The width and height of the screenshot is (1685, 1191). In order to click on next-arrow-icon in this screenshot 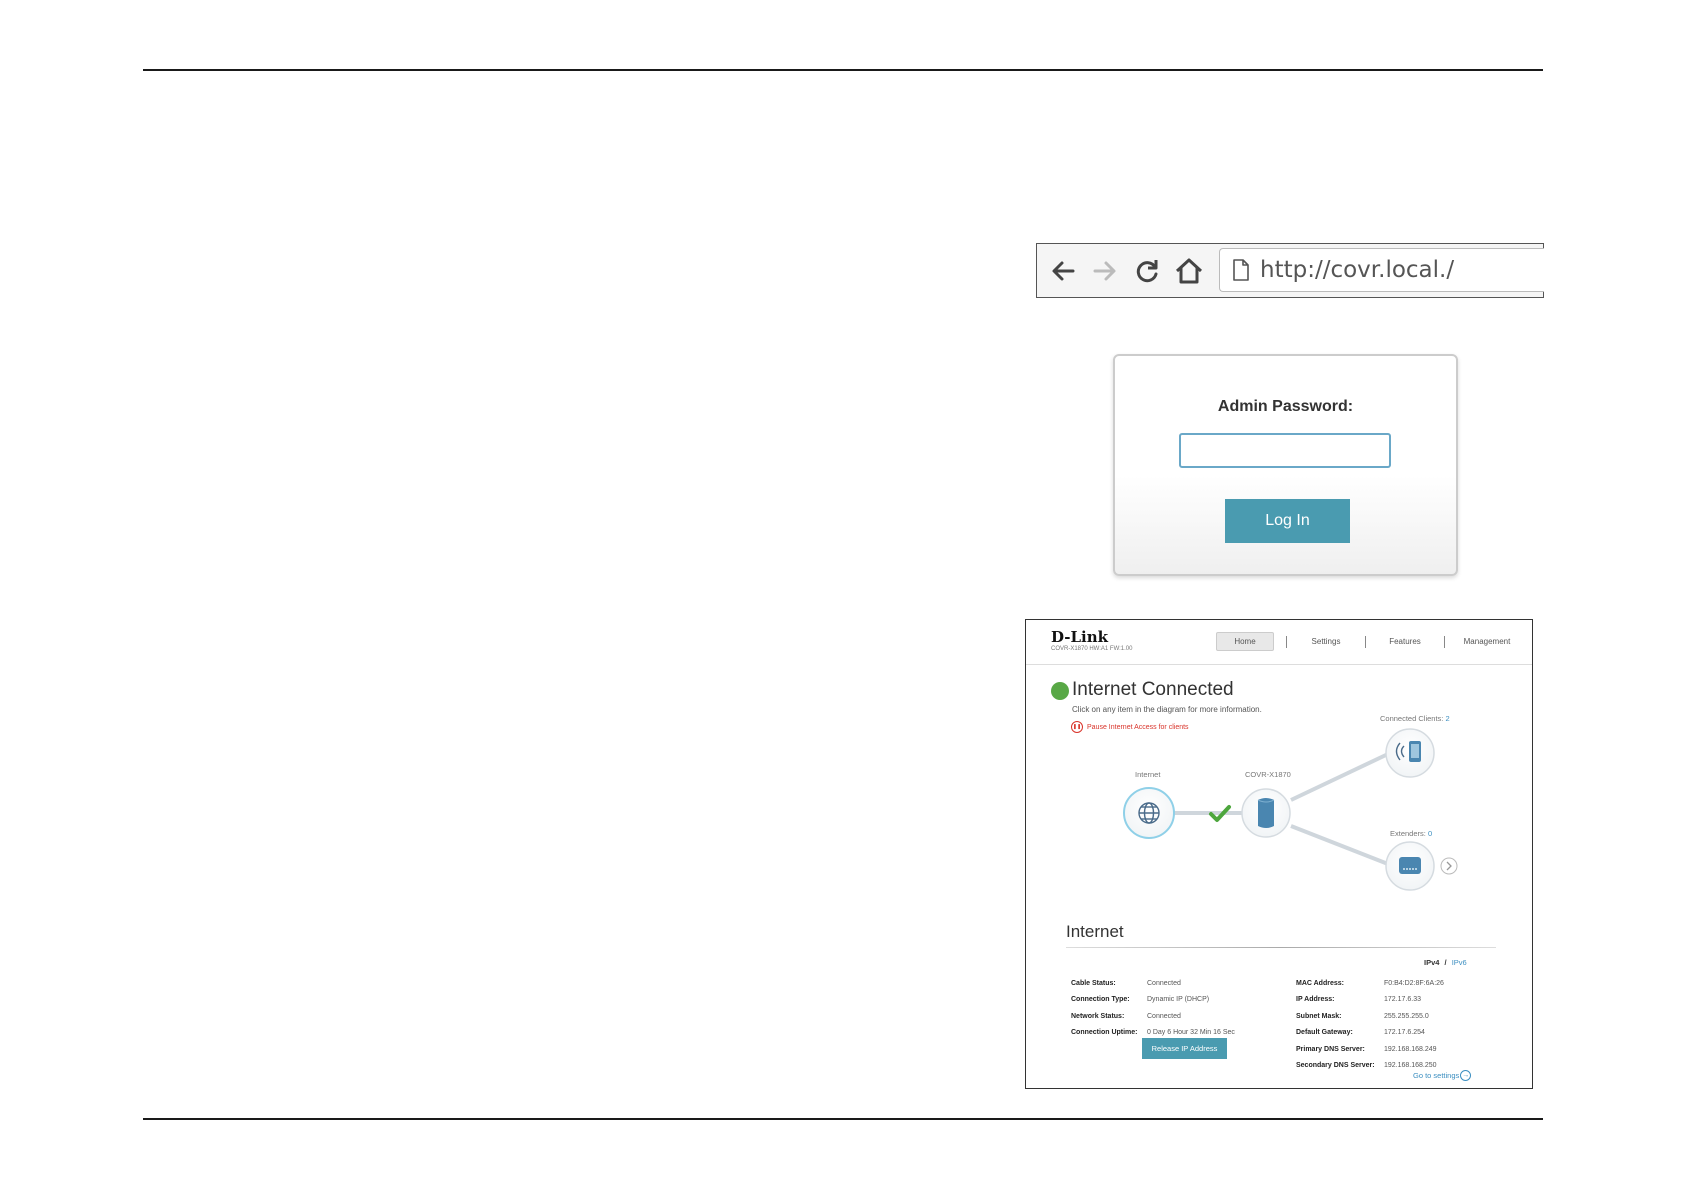, I will do `click(1449, 866)`.